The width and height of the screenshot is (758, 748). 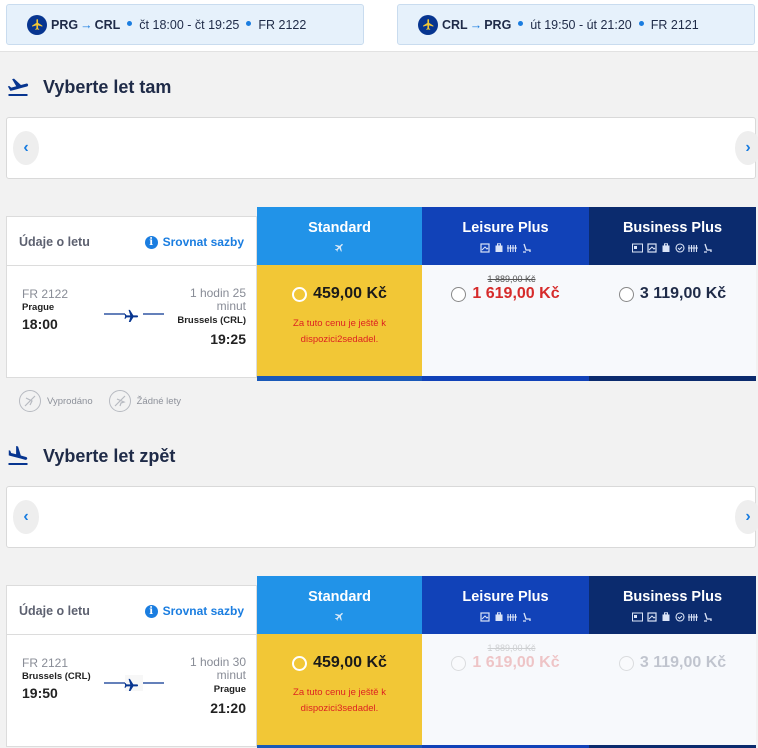 What do you see at coordinates (189, 24) in the screenshot?
I see `flight-times: čt 18:00 - čt 19:25` at bounding box center [189, 24].